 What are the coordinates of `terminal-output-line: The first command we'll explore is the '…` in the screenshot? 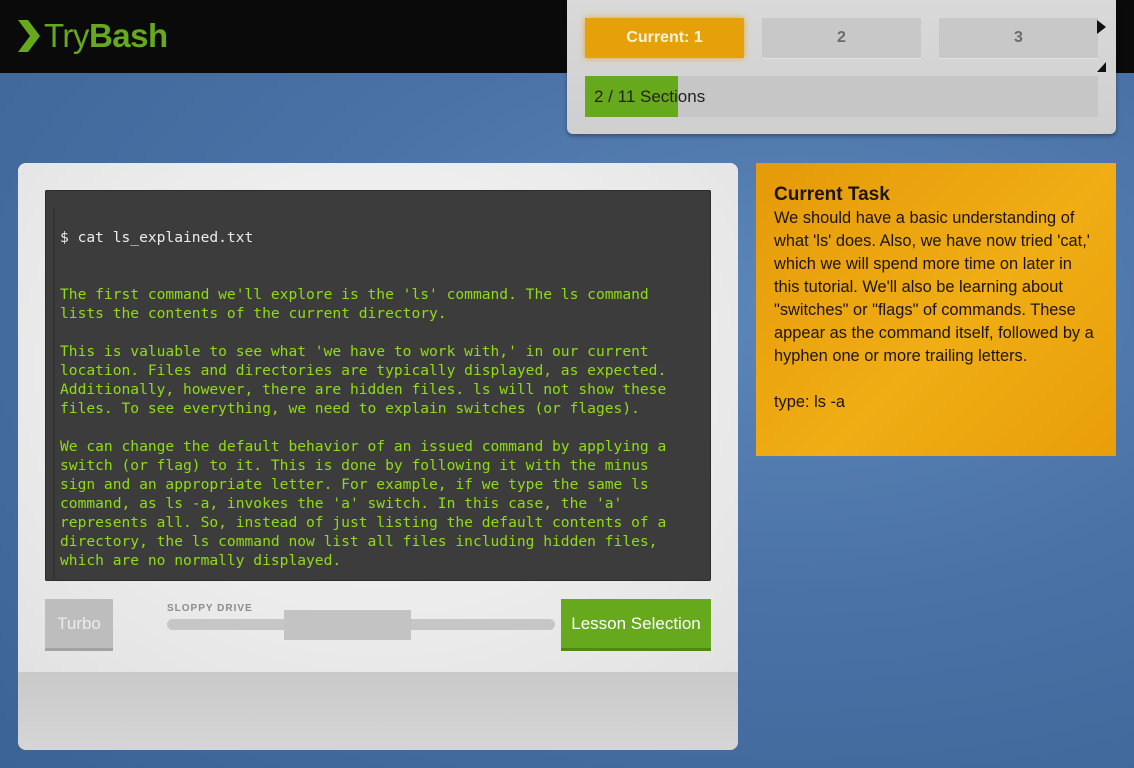 It's located at (354, 294).